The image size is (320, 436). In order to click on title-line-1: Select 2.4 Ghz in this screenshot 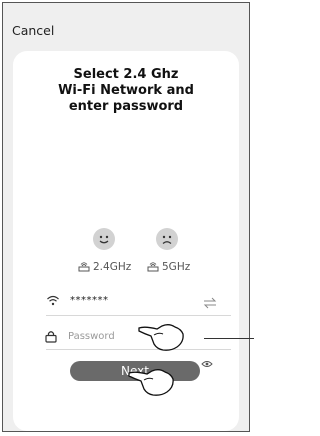, I will do `click(126, 74)`.